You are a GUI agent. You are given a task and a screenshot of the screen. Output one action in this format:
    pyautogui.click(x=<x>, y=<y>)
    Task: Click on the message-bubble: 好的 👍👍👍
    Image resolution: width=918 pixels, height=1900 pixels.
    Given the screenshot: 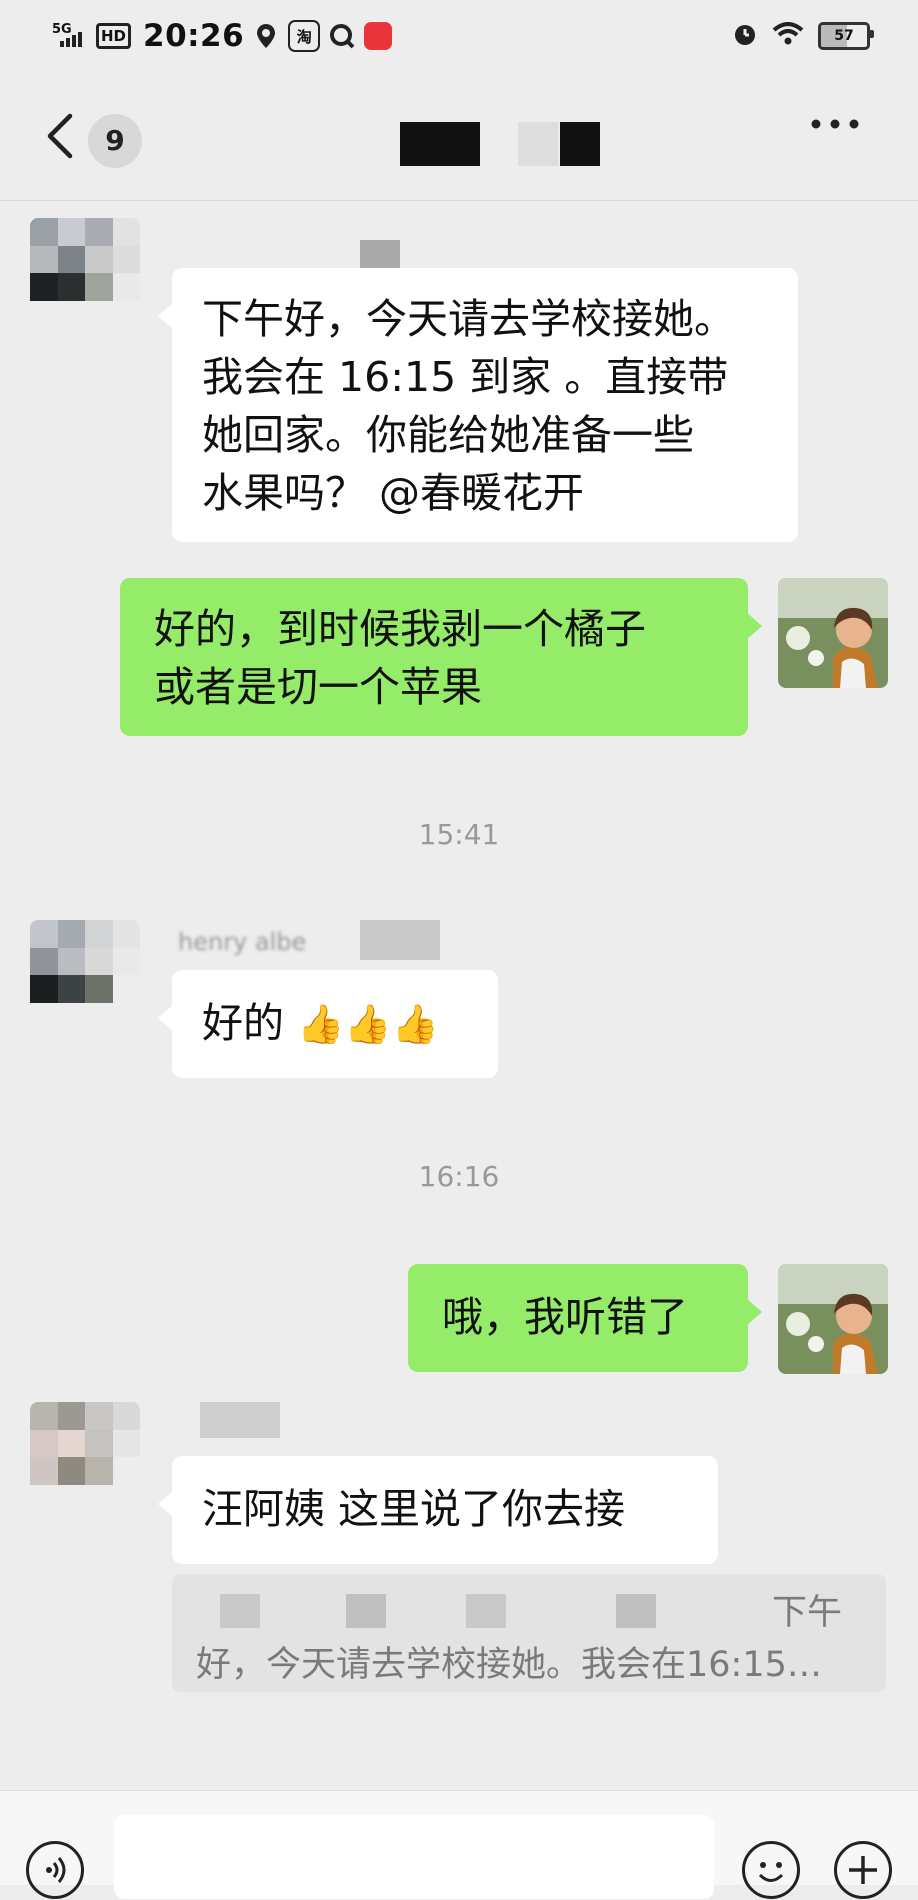 What is the action you would take?
    pyautogui.click(x=328, y=1024)
    